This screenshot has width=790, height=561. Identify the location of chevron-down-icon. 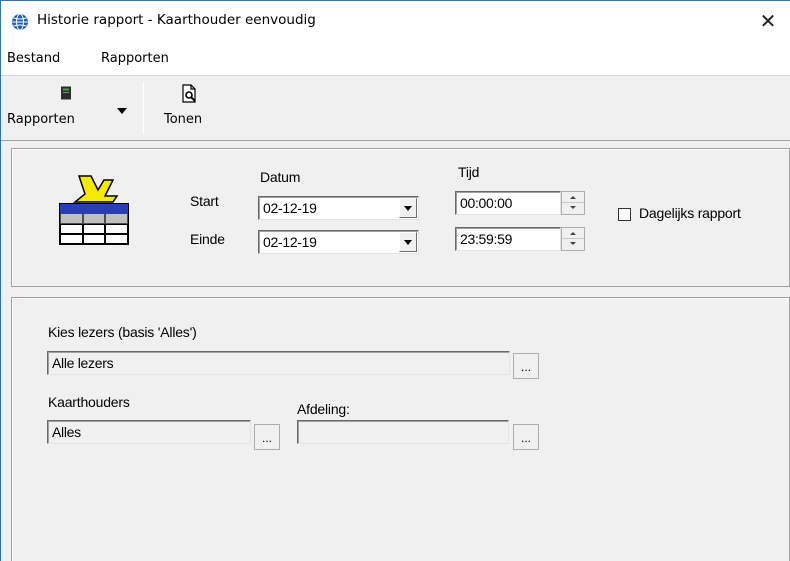
(122, 111).